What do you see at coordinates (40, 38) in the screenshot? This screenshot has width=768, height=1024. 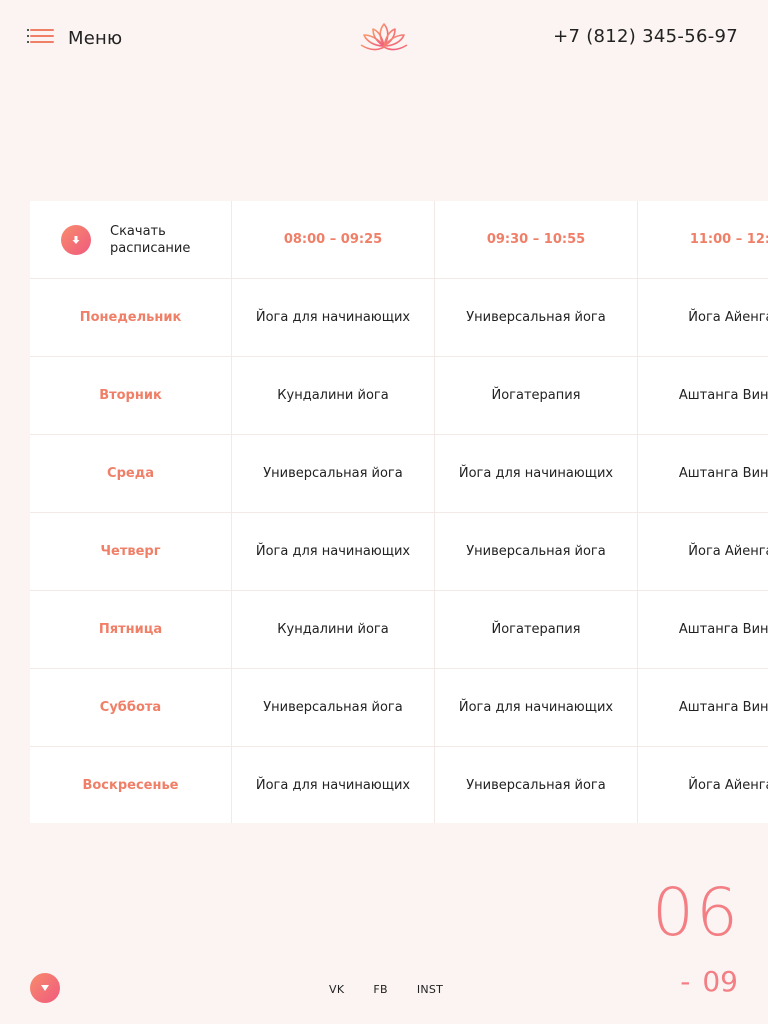 I see `hamburger-icon` at bounding box center [40, 38].